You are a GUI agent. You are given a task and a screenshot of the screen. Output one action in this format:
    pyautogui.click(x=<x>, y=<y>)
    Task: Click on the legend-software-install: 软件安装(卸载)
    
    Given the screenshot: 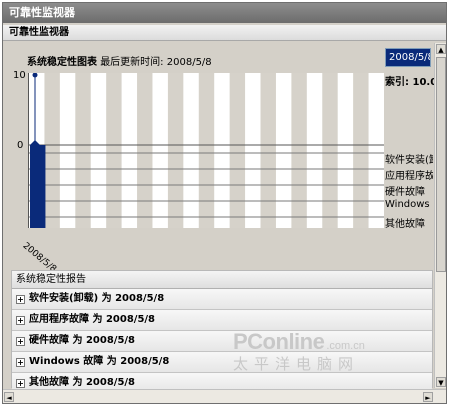 What is the action you would take?
    pyautogui.click(x=409, y=160)
    